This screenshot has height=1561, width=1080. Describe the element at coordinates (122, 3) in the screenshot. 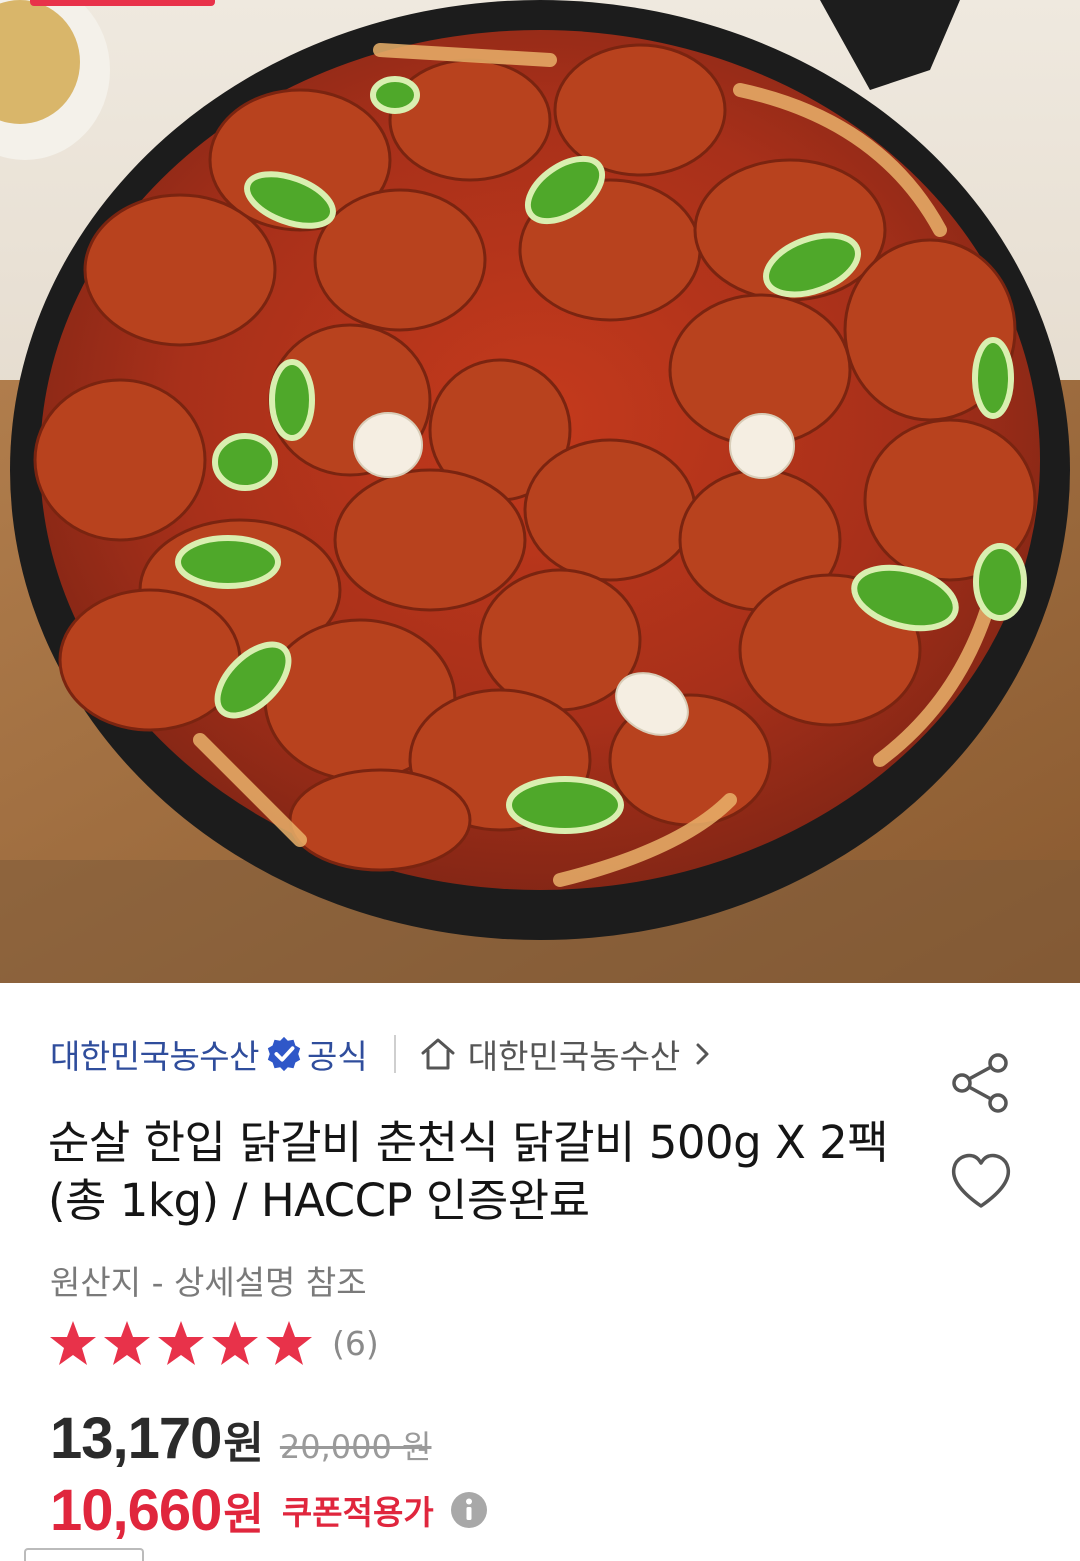

I see `top-badge` at that location.